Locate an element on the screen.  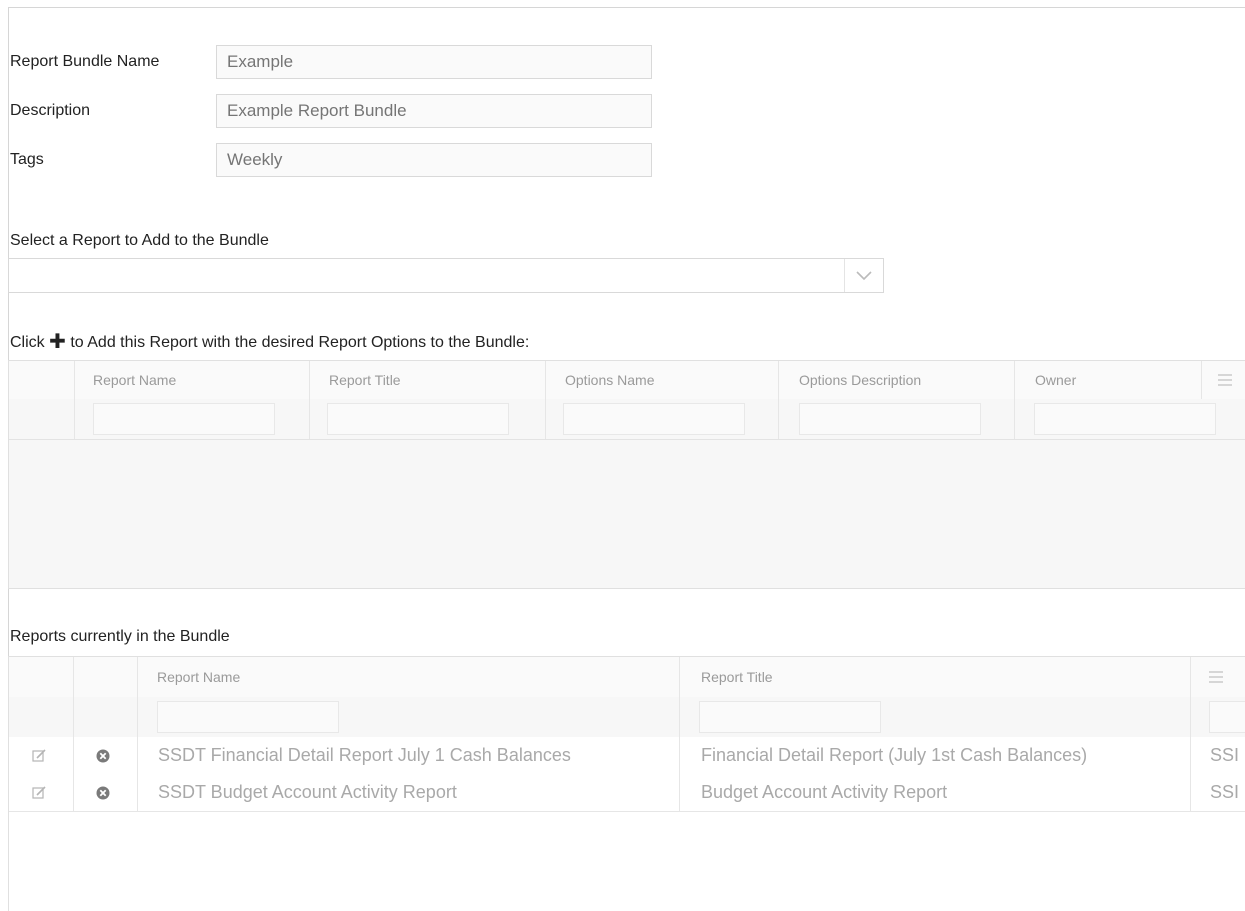
chevron-down-icon is located at coordinates (864, 276).